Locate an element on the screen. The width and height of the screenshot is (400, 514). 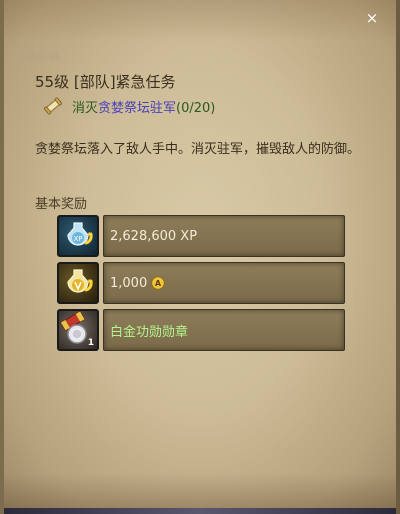
svg-text: XP is located at coordinates (77, 239).